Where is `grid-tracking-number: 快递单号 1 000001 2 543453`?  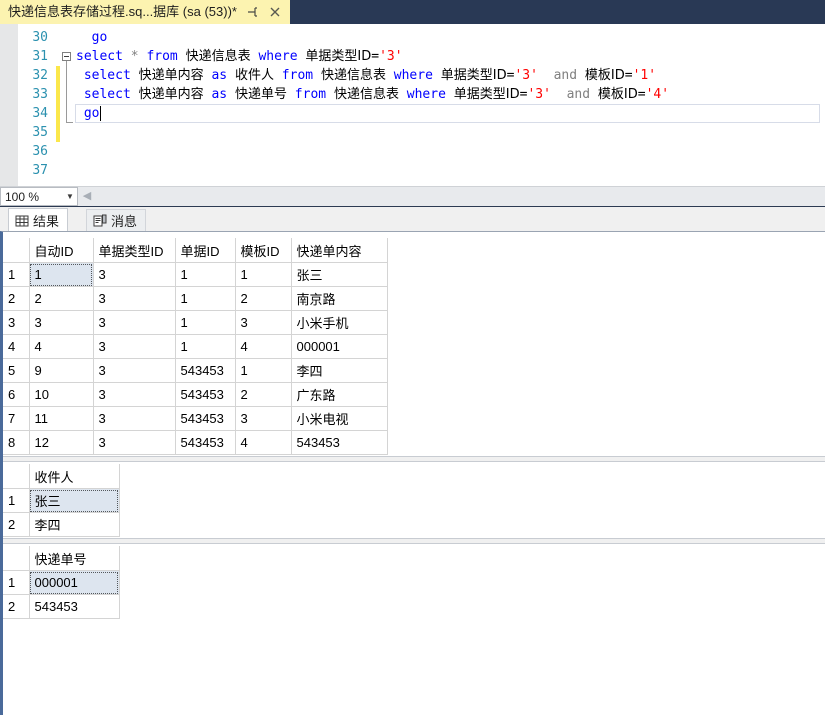
grid-tracking-number: 快递单号 1 000001 2 543453 is located at coordinates (61, 582).